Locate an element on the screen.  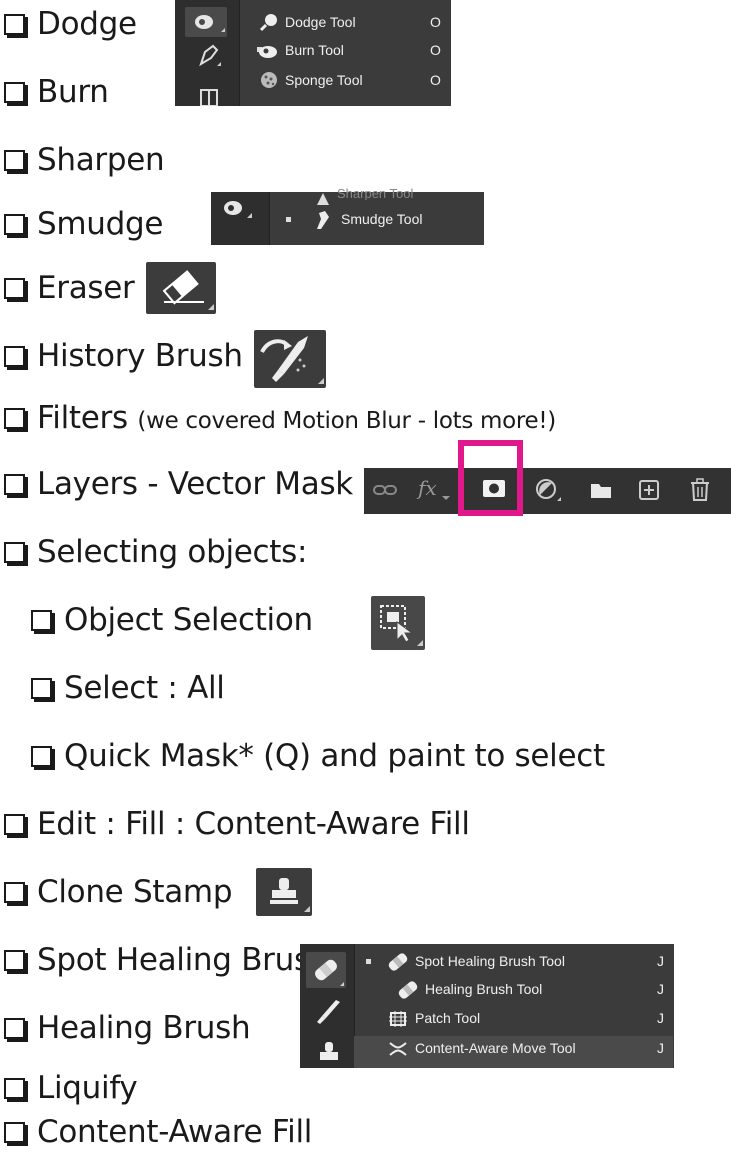
fx-icon: fx is located at coordinates (427, 488).